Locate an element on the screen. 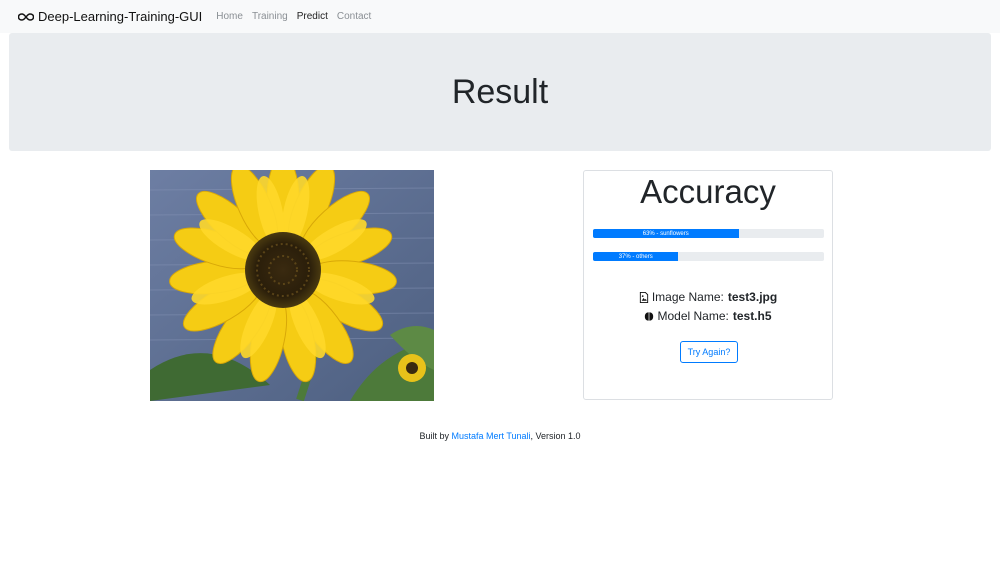  try-again-button: Try Again? is located at coordinates (709, 352).